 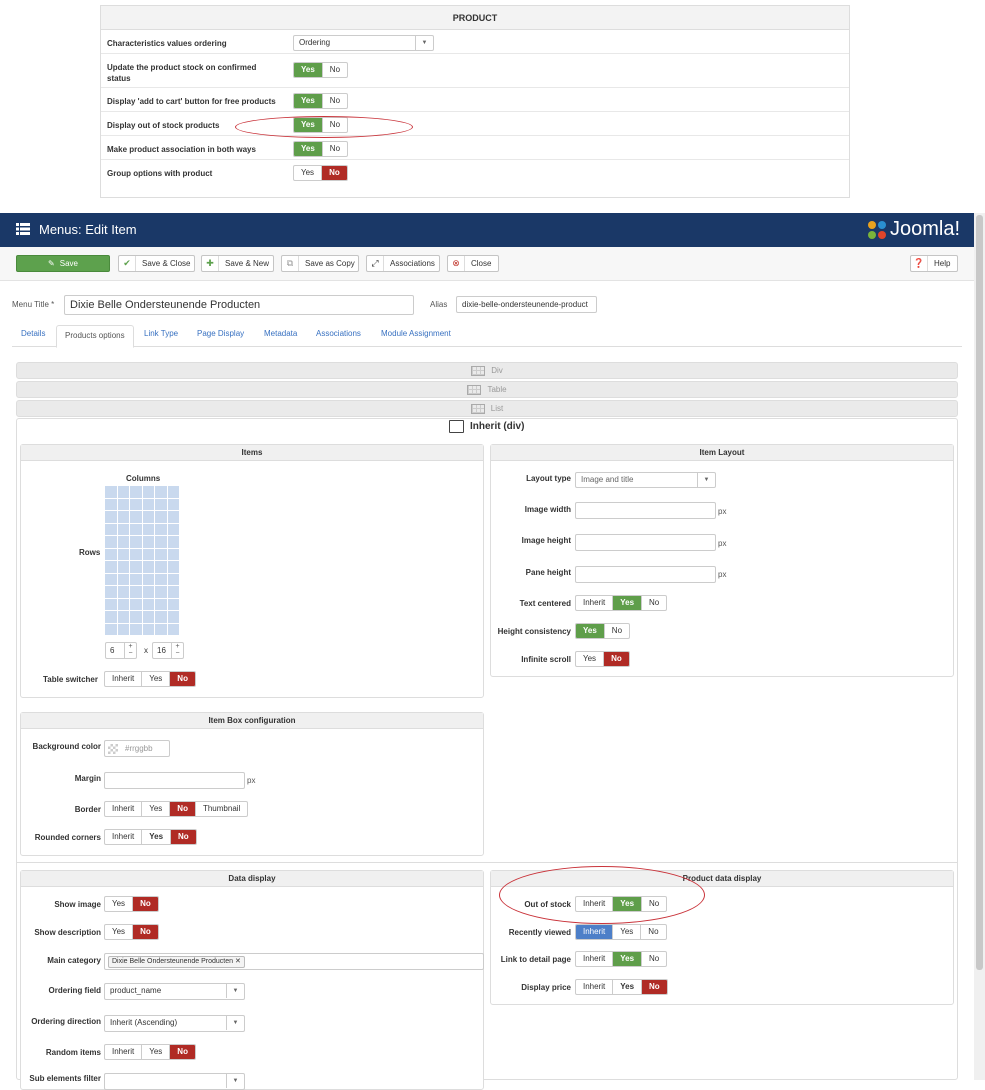 I want to click on text-centered-toggle: Inherit Yes No, so click(x=621, y=603).